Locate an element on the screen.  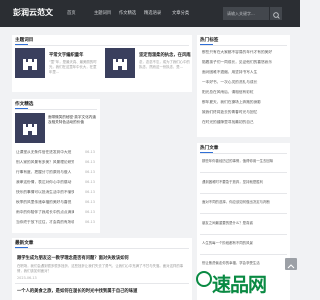
nav-home: 首页 is located at coordinates (71, 13).